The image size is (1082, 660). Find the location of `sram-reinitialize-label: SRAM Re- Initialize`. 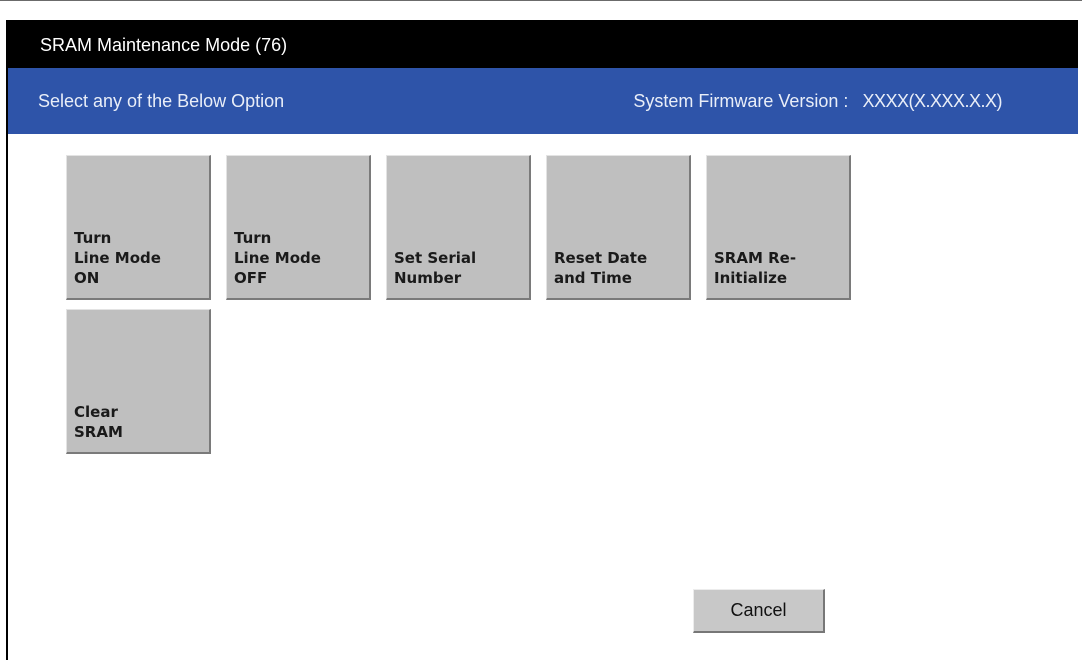

sram-reinitialize-label: SRAM Re- Initialize is located at coordinates (755, 268).